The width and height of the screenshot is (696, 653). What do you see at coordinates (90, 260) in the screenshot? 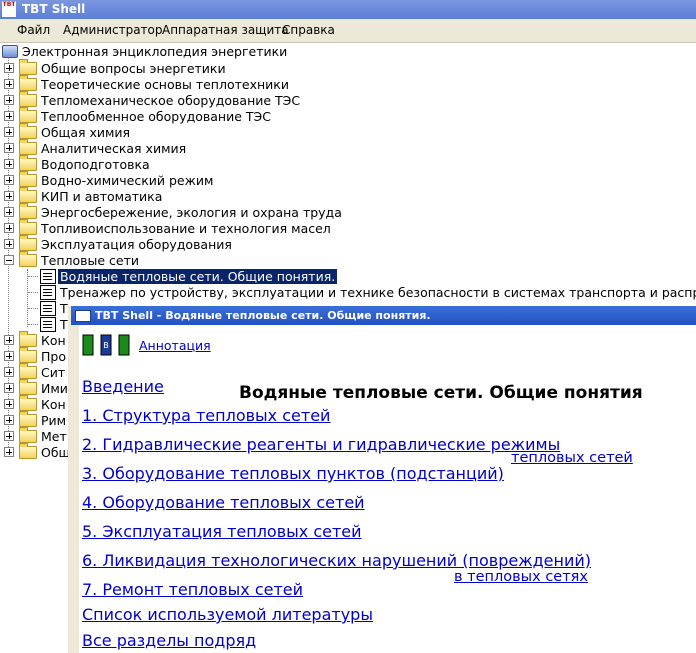
I see `tree-folder-label: Тепловые сети` at bounding box center [90, 260].